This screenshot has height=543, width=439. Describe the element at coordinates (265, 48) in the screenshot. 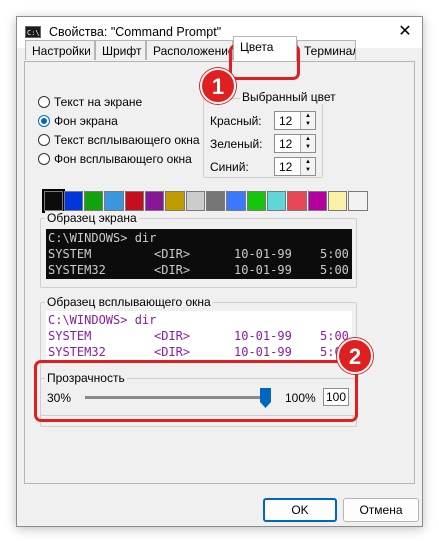

I see `tab-colors: Цвета` at that location.